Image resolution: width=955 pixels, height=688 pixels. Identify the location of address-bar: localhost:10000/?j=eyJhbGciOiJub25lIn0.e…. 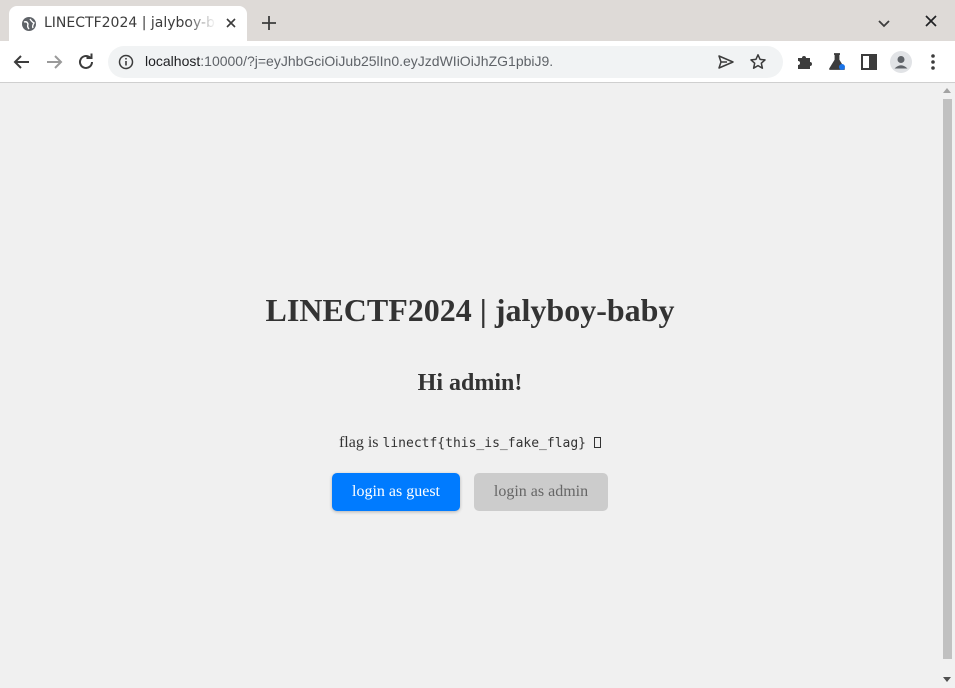
(445, 62).